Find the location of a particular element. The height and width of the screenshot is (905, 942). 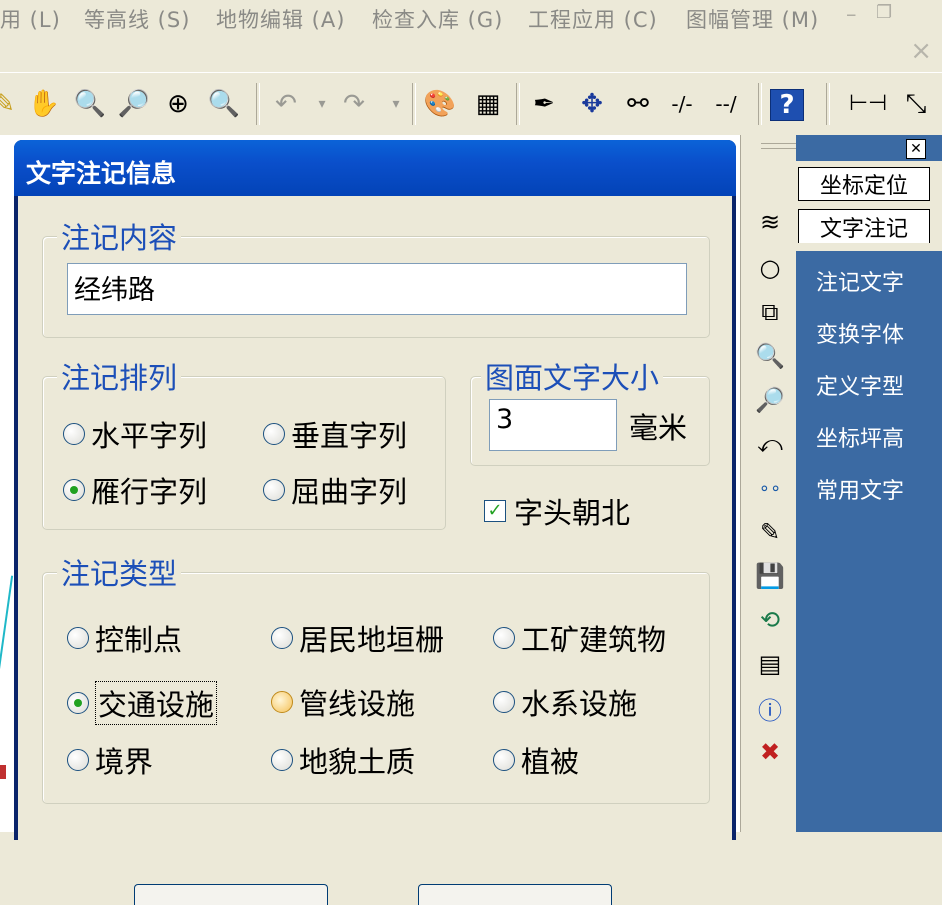

radio-boundary: 境界 is located at coordinates (110, 760).